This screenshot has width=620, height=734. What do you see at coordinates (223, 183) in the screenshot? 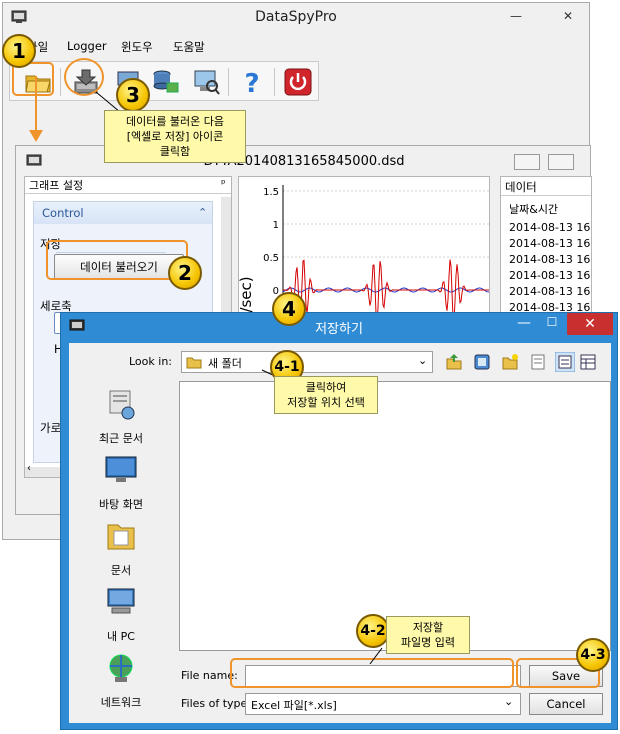
I see `pin-icon: ᵖ` at bounding box center [223, 183].